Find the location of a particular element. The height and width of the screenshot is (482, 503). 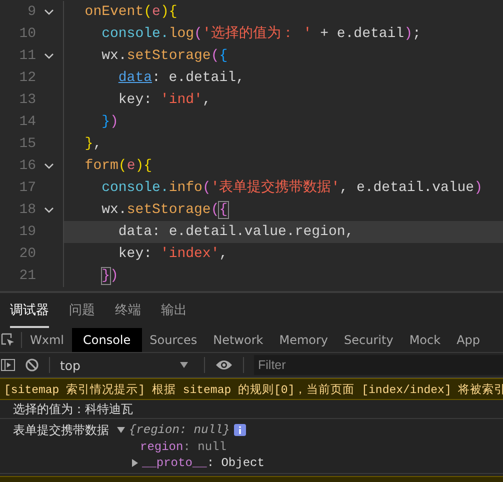

code-line: console.log('选择的值为： ' + e.detail); is located at coordinates (261, 34).